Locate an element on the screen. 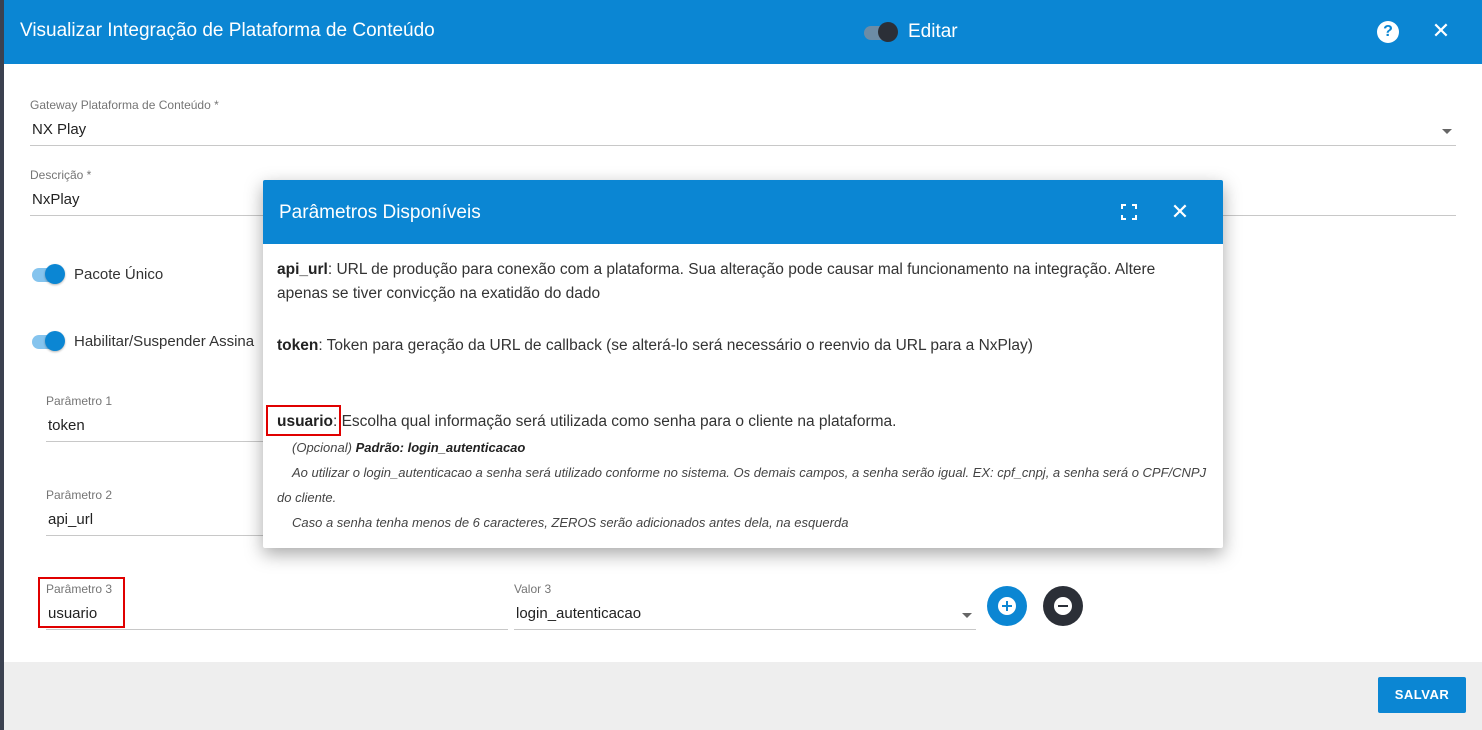  dialog-footer: SALVAR is located at coordinates (743, 696).